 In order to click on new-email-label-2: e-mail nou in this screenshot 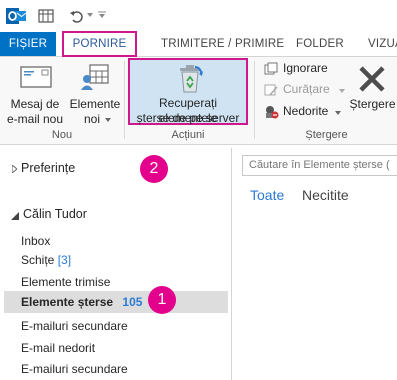, I will do `click(35, 119)`.